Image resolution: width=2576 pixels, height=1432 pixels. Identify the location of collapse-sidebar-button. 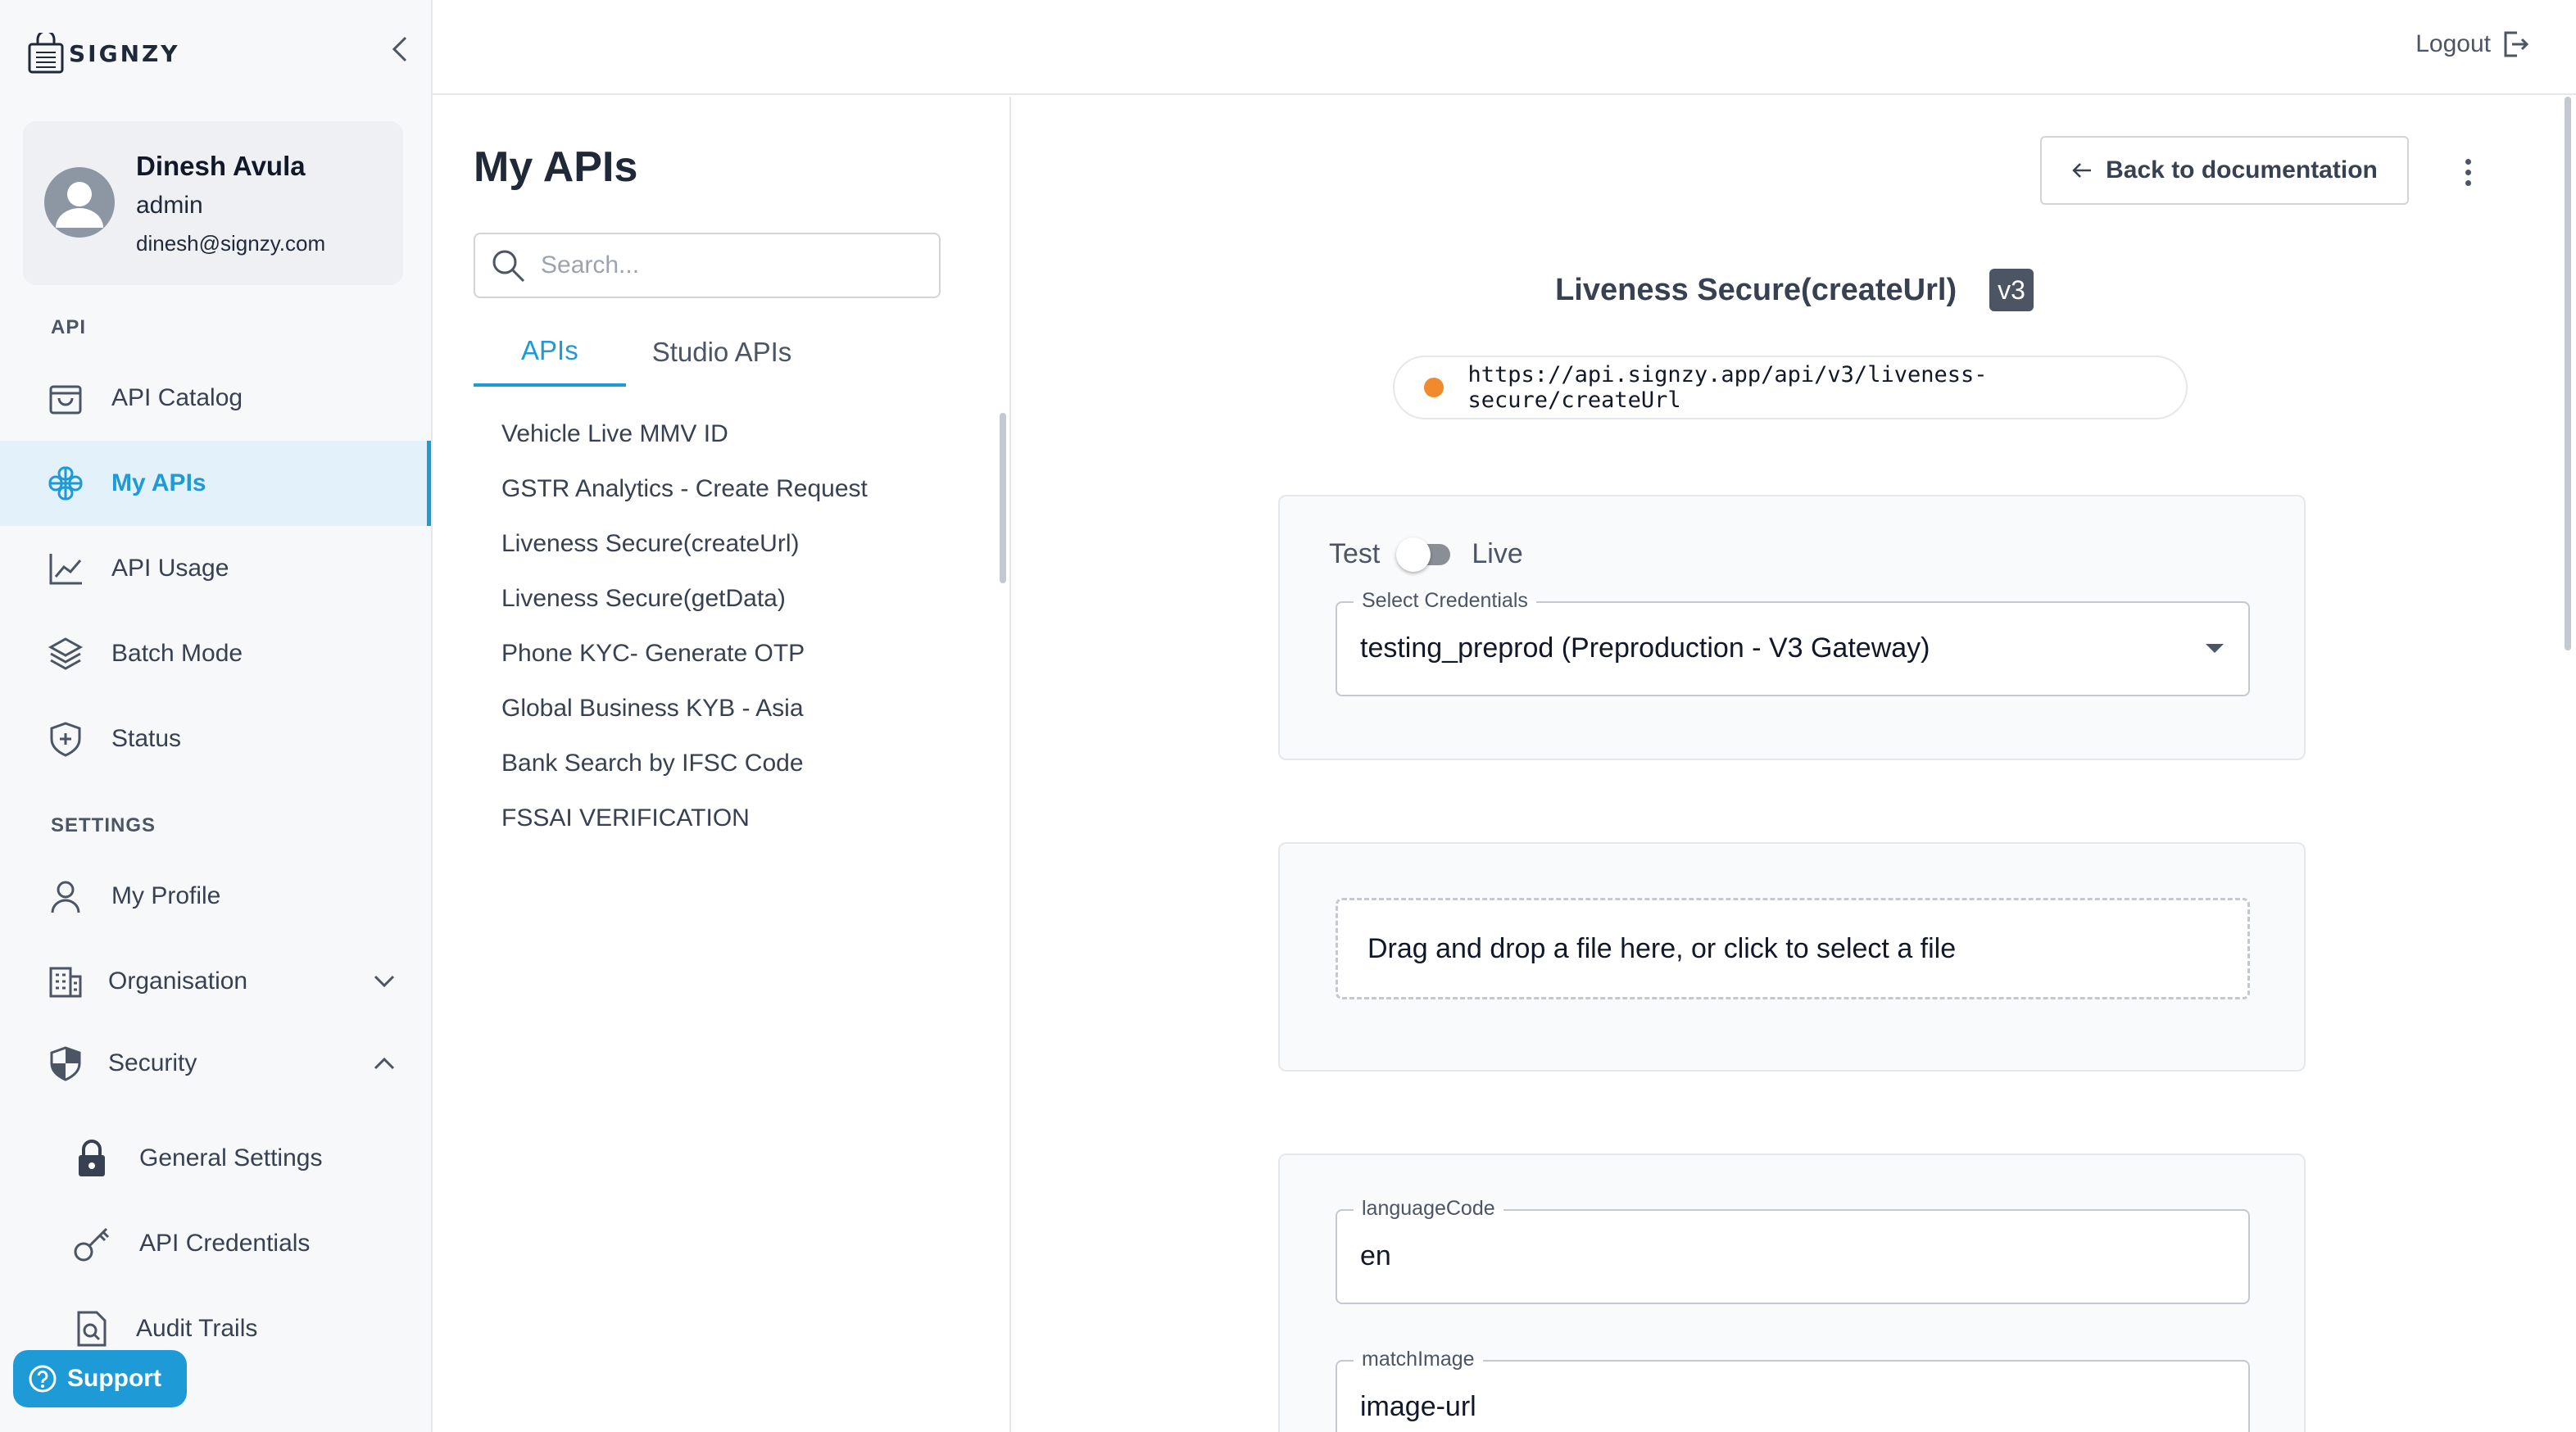
(400, 49).